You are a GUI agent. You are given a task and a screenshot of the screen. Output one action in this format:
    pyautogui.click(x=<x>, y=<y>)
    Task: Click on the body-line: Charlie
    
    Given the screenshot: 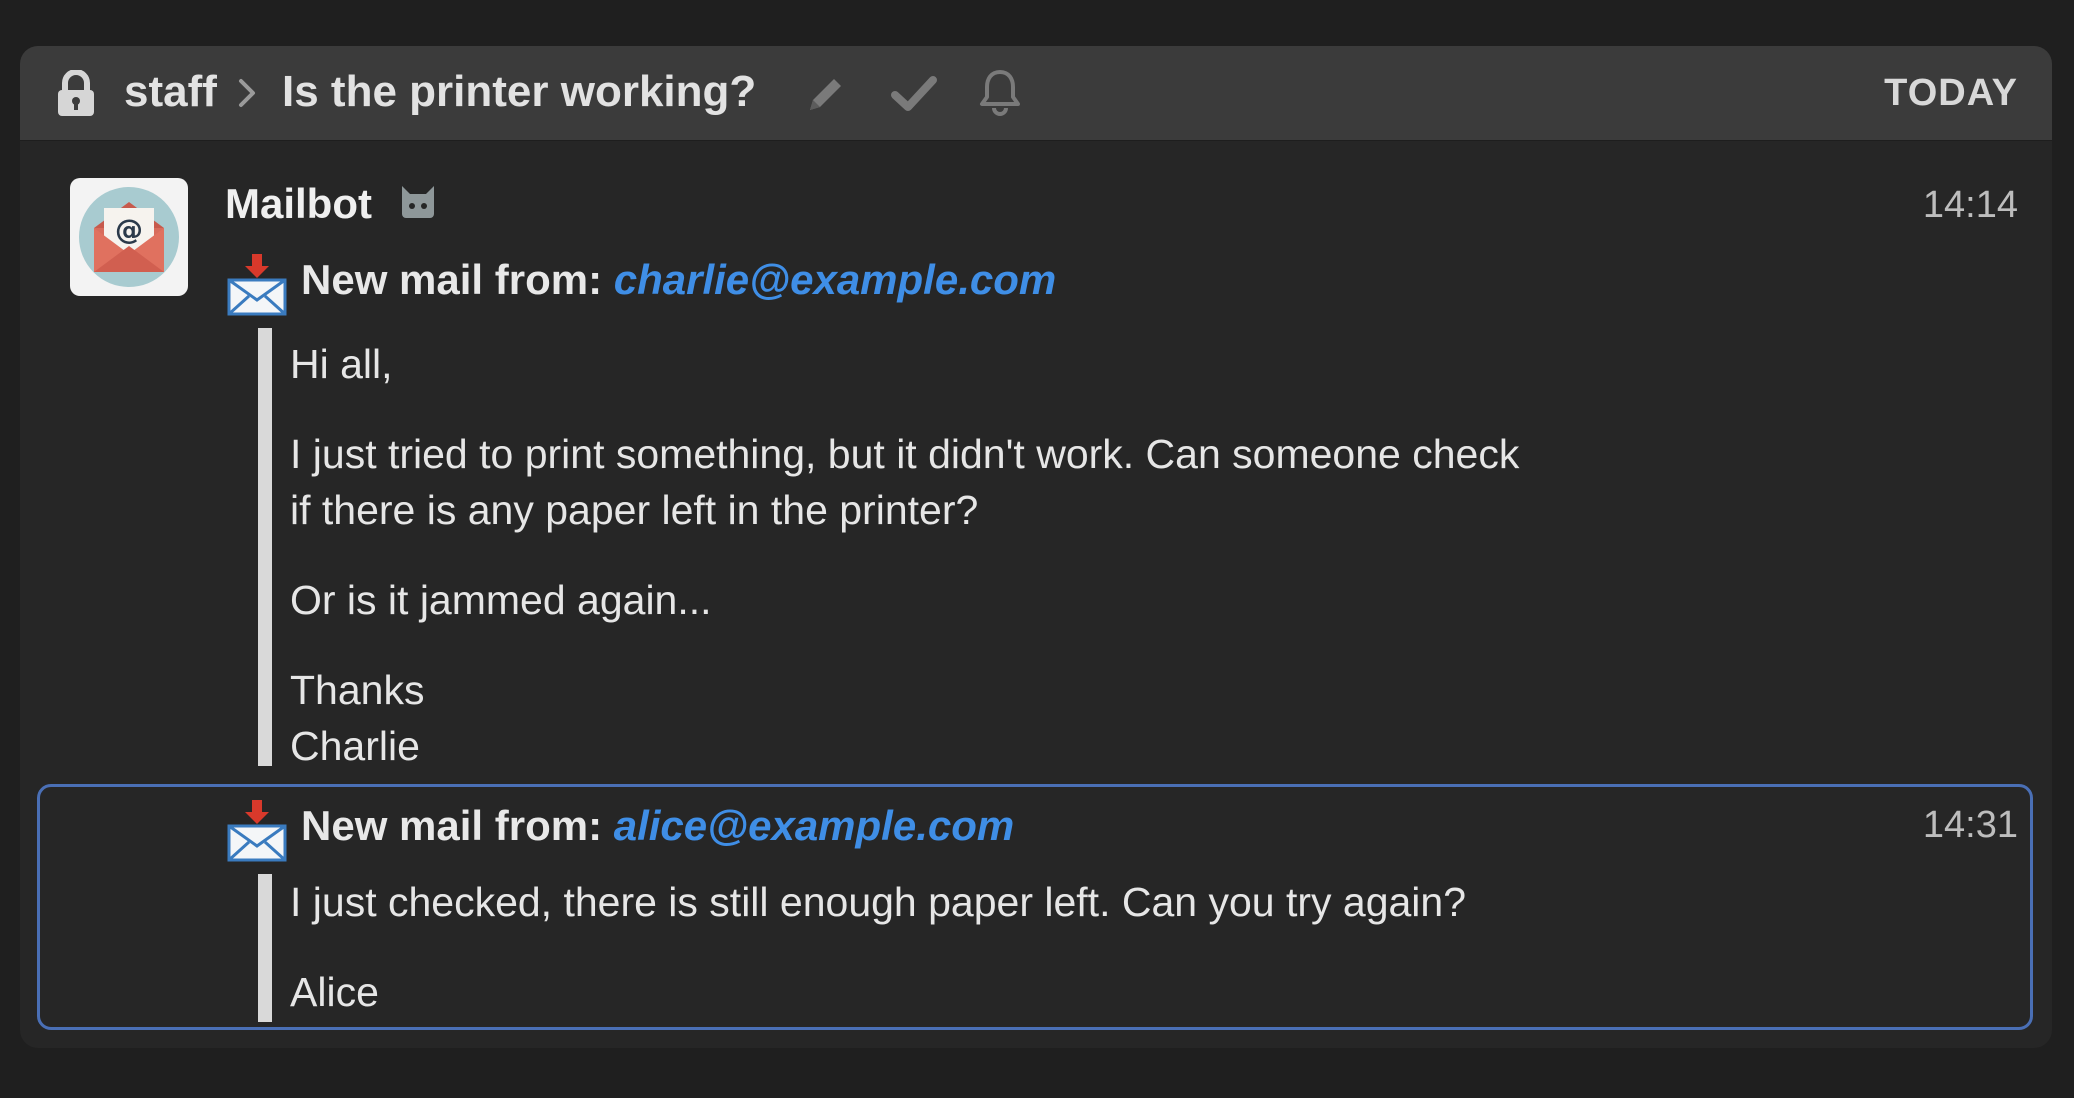 What is the action you would take?
    pyautogui.click(x=355, y=746)
    